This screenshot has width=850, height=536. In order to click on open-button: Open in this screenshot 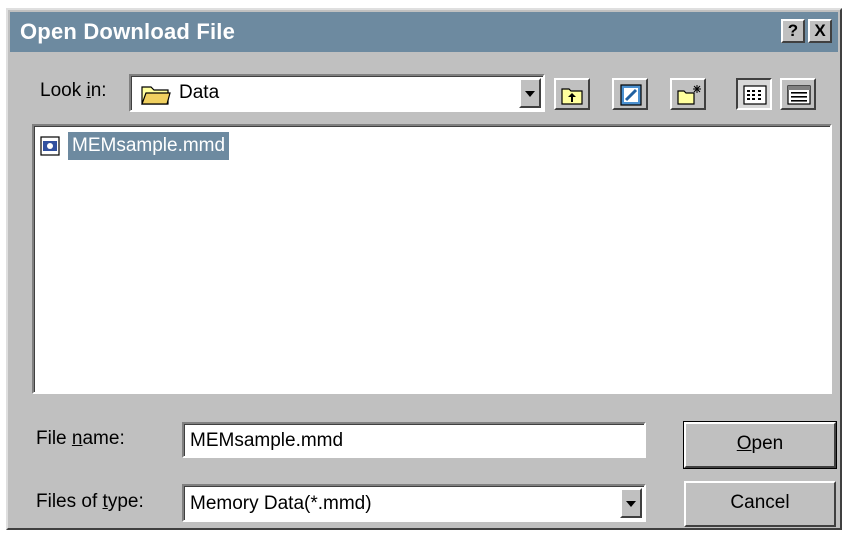, I will do `click(760, 445)`.